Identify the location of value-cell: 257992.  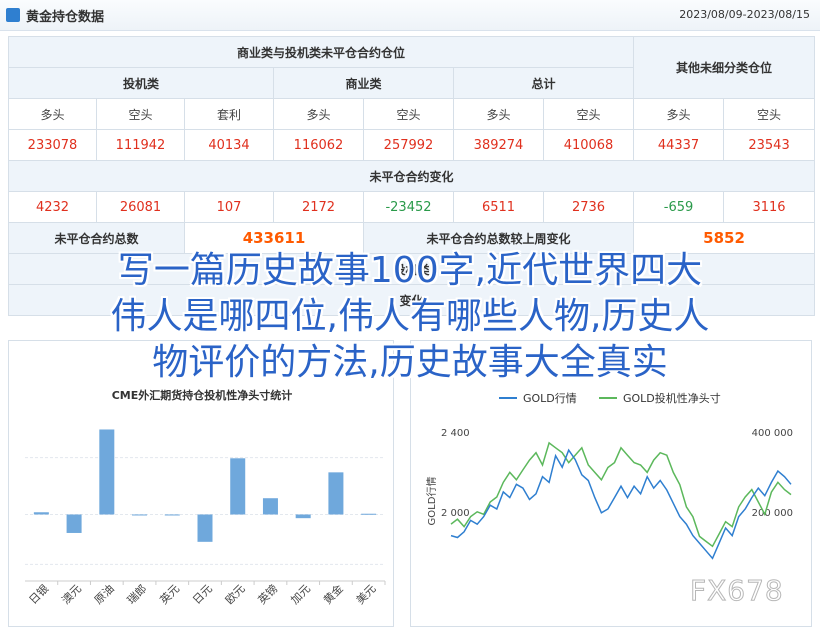
(408, 145).